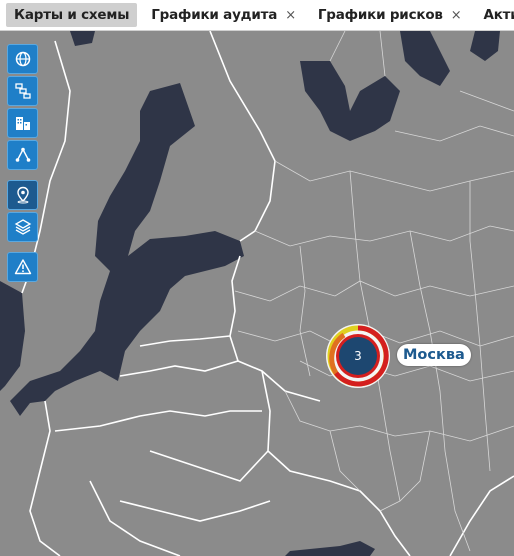  I want to click on city-label-moscow: Москва, so click(434, 355).